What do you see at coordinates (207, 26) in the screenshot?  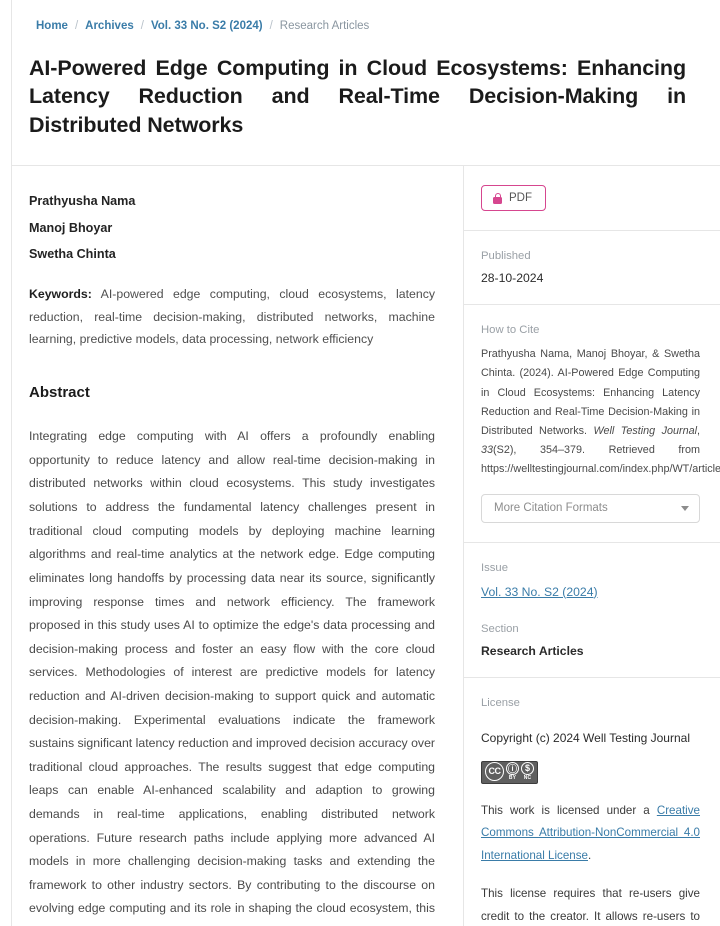 I see `breadcrumb-item-volume: Vol. 33 No. S2 (2024)` at bounding box center [207, 26].